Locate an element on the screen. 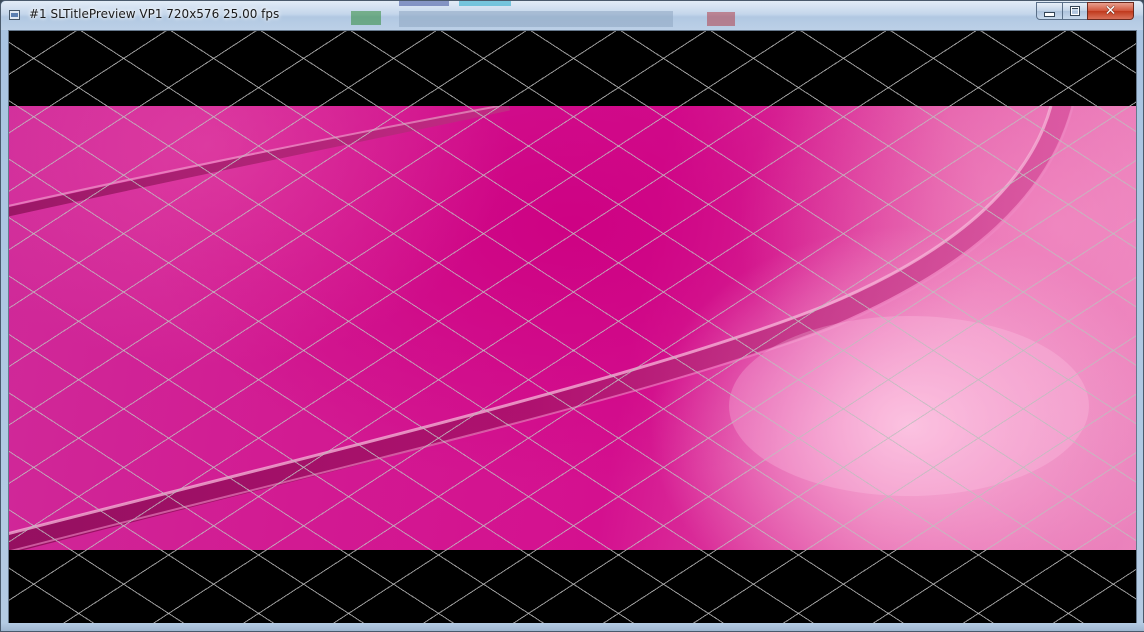 This screenshot has width=1144, height=632. window-title: #1 SLTitlePreview VP1 720x576 25.00 fps is located at coordinates (154, 14).